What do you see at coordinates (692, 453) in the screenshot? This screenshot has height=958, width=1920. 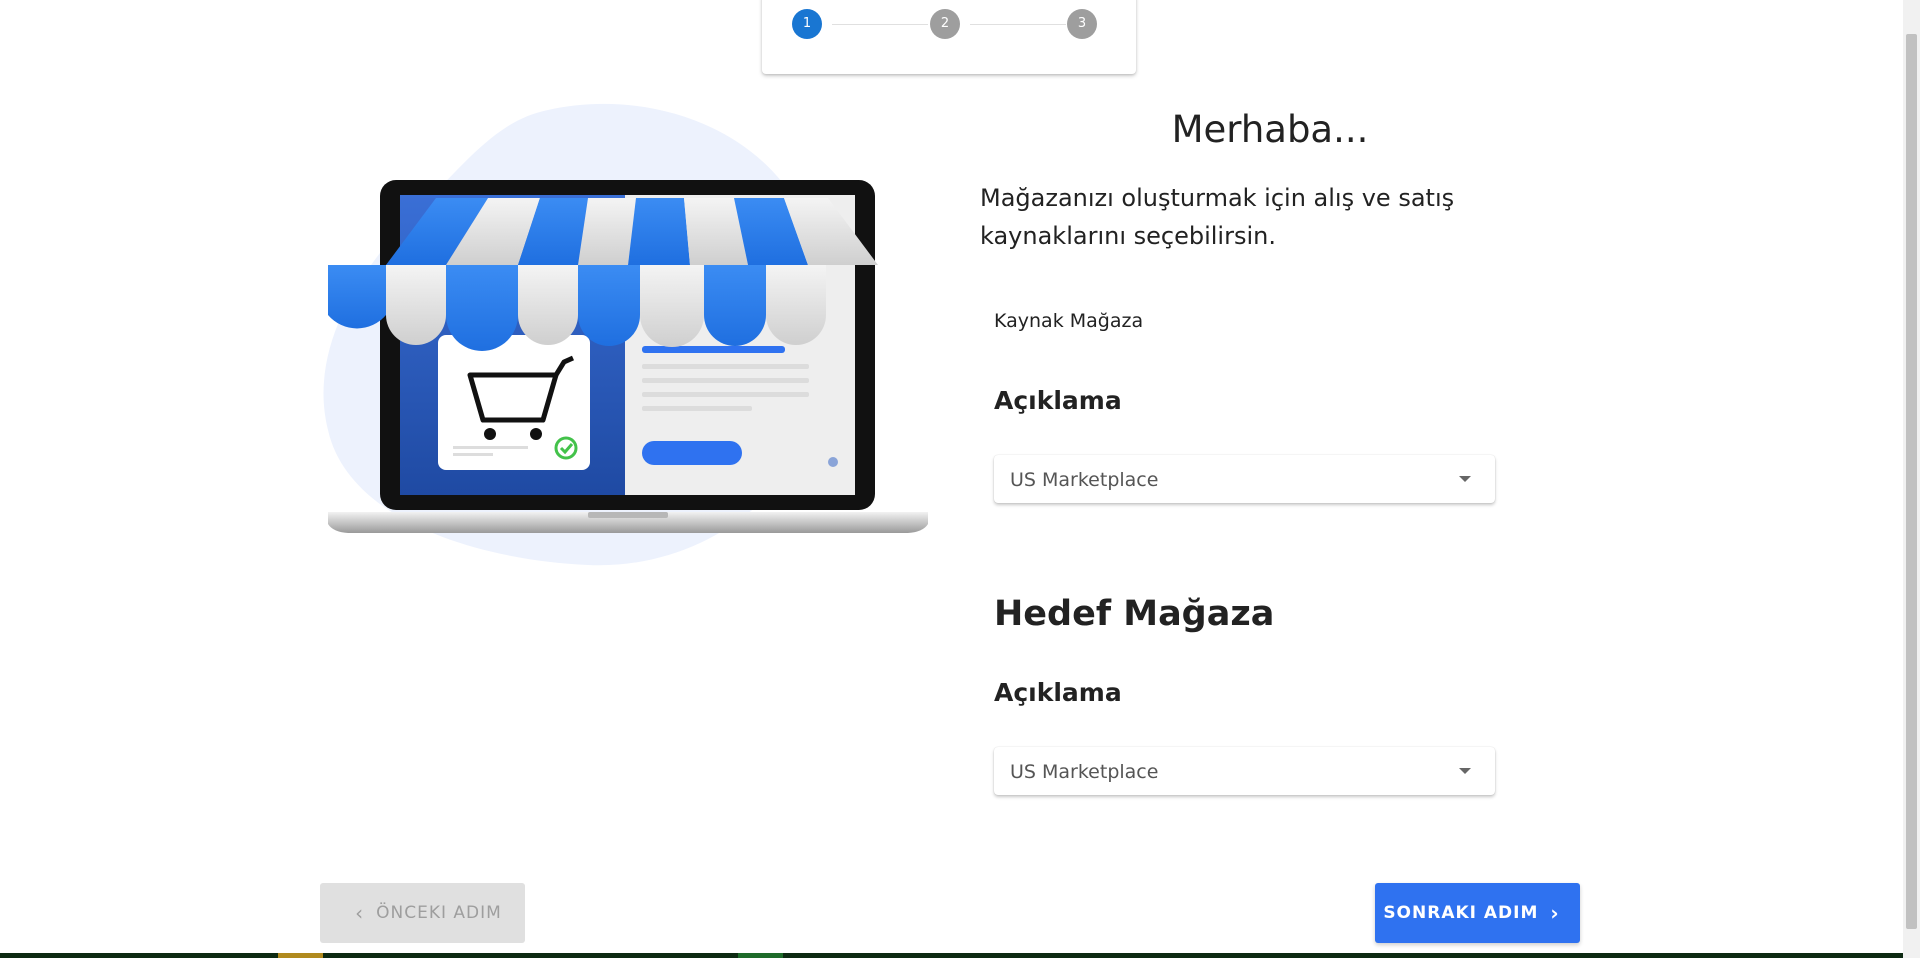 I see `screen-button-shape` at bounding box center [692, 453].